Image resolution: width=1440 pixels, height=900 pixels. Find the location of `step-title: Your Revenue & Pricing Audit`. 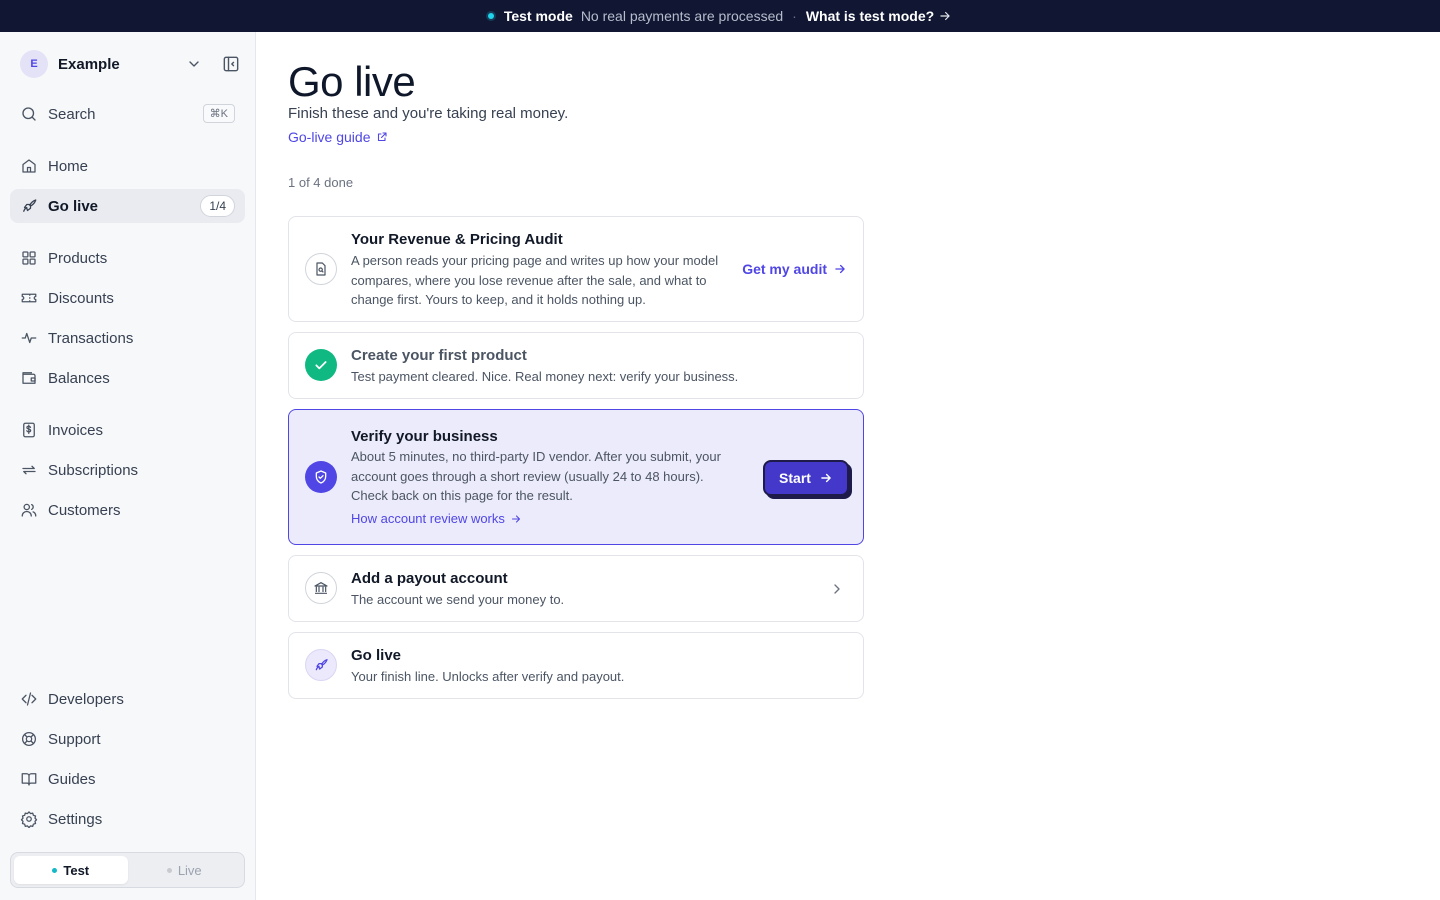

step-title: Your Revenue & Pricing Audit is located at coordinates (457, 239).